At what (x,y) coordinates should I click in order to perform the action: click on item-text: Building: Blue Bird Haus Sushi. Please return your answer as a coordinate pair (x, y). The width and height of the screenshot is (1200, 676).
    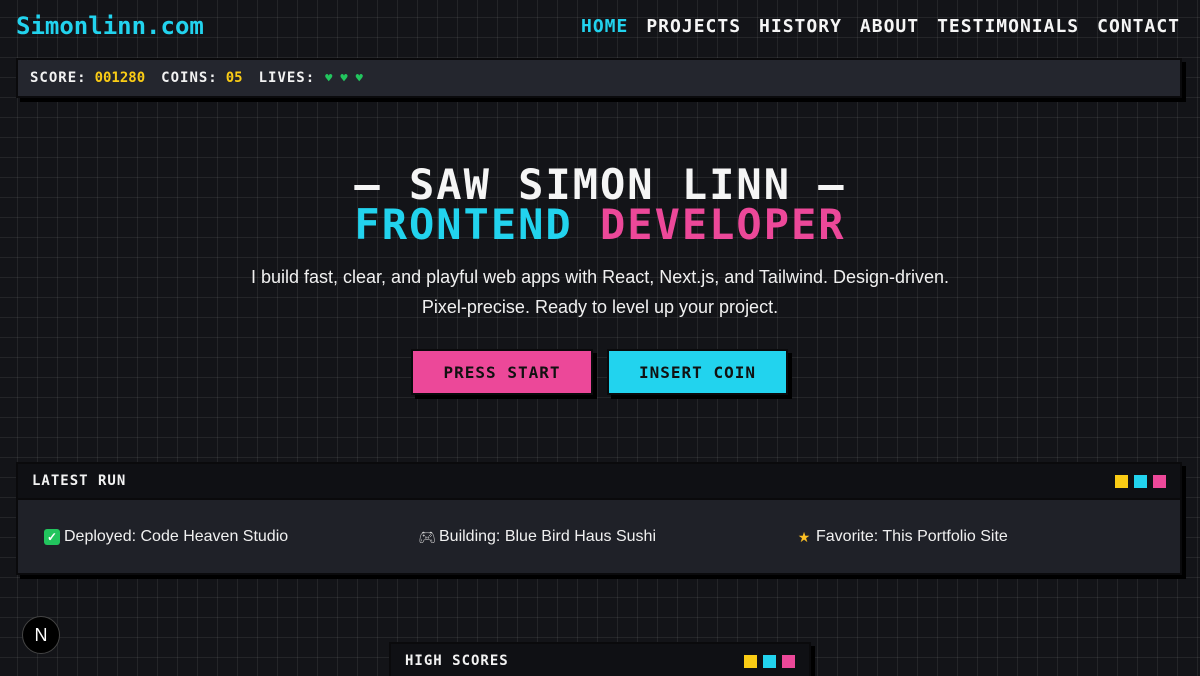
    Looking at the image, I should click on (548, 536).